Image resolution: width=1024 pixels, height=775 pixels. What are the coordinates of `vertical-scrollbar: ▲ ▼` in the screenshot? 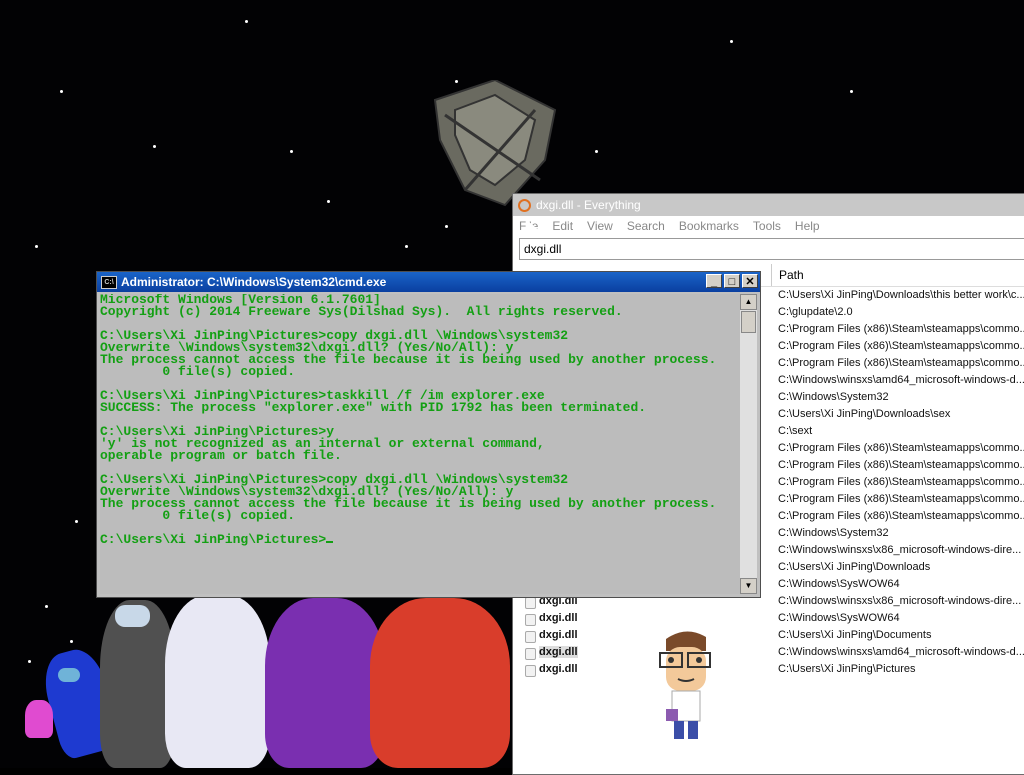 It's located at (748, 444).